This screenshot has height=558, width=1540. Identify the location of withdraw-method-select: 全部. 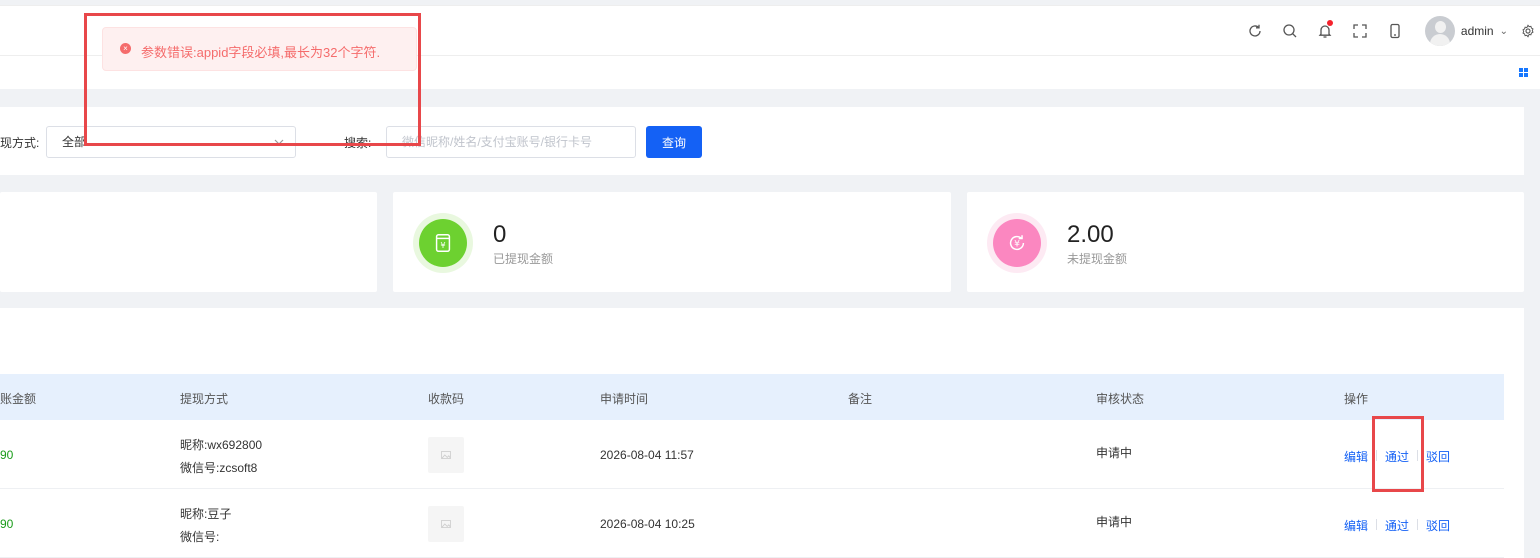
(171, 142).